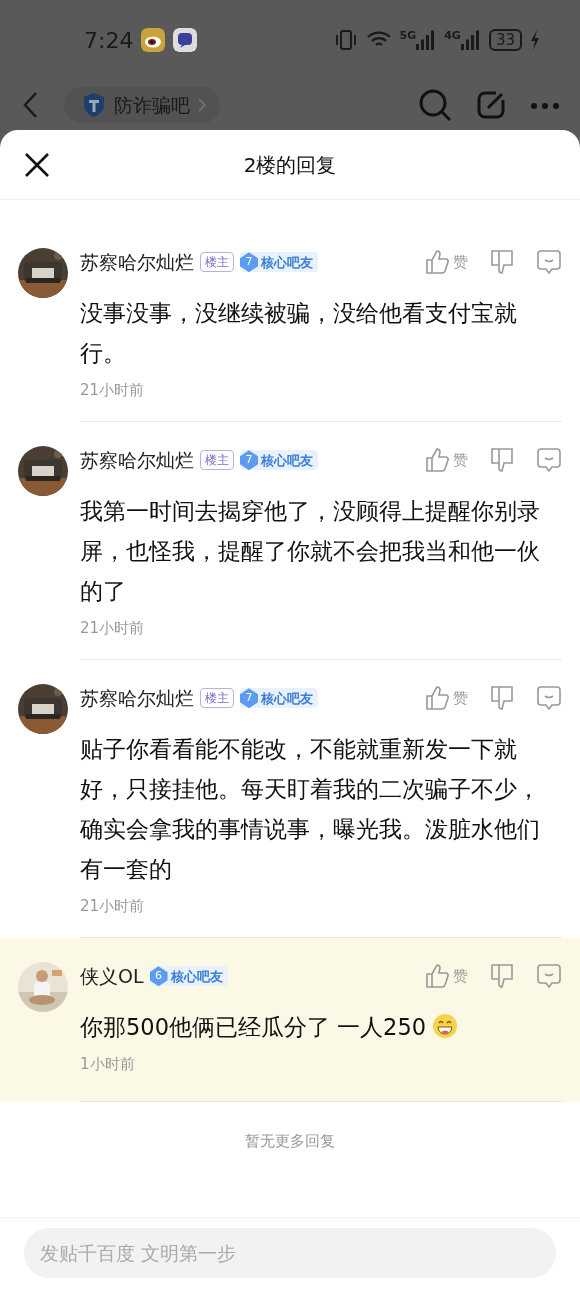 Image resolution: width=580 pixels, height=1289 pixels. Describe the element at coordinates (505, 40) in the screenshot. I see `battery-indicator: 33` at that location.